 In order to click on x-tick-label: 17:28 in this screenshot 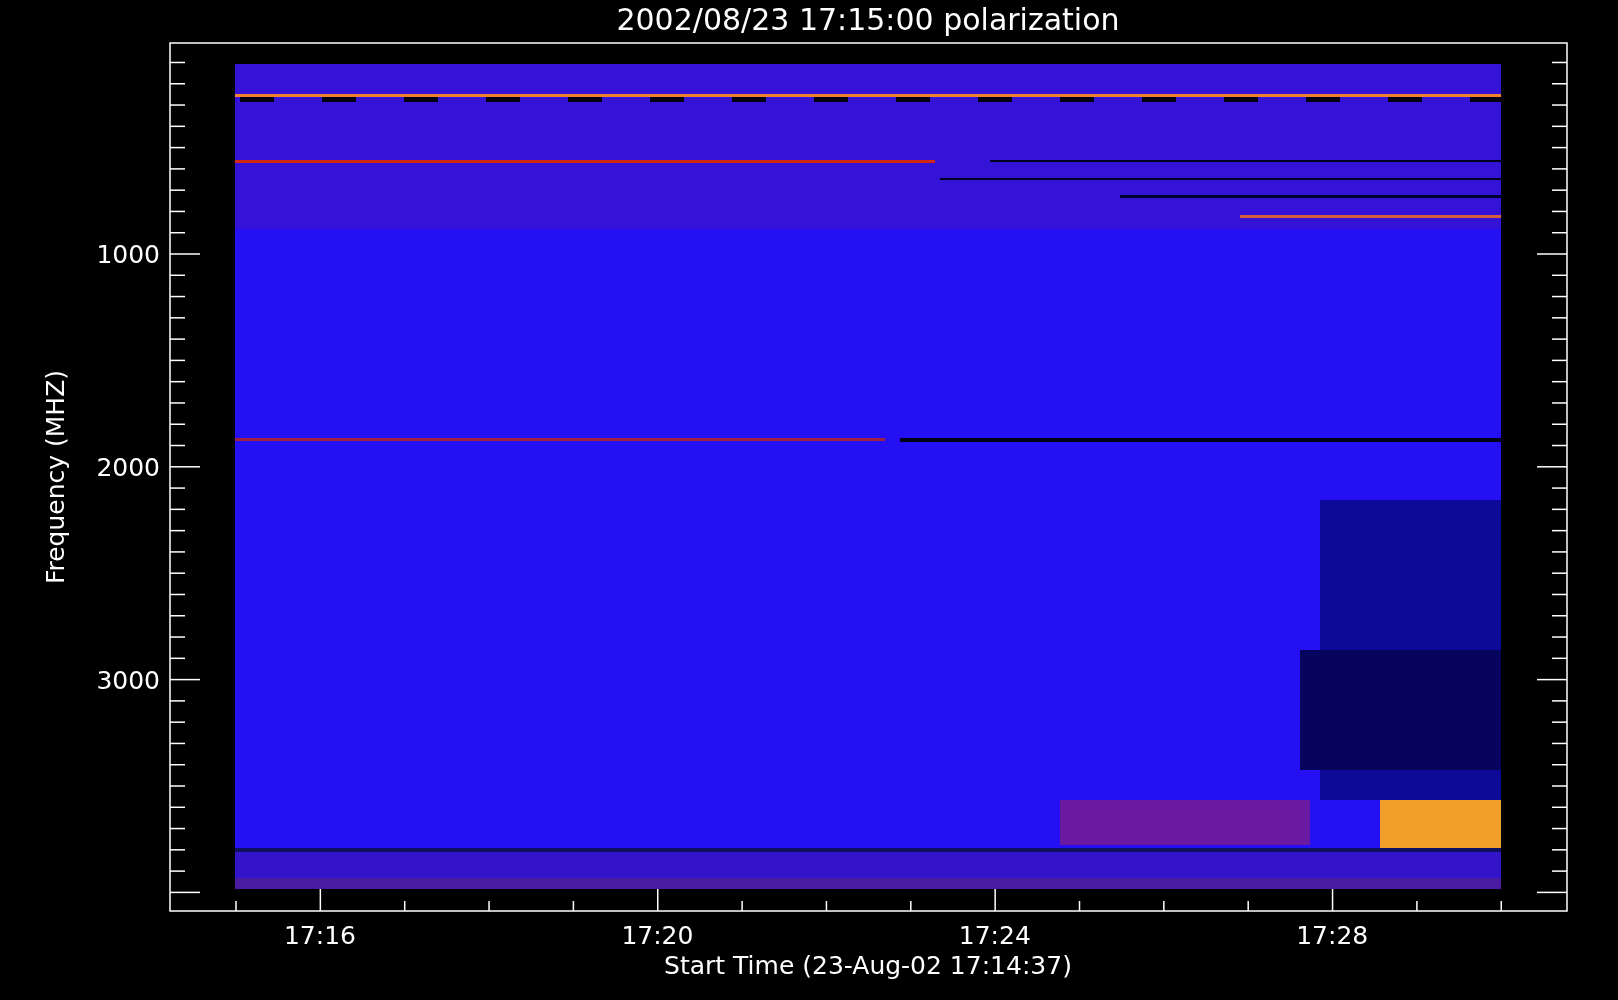, I will do `click(1332, 935)`.